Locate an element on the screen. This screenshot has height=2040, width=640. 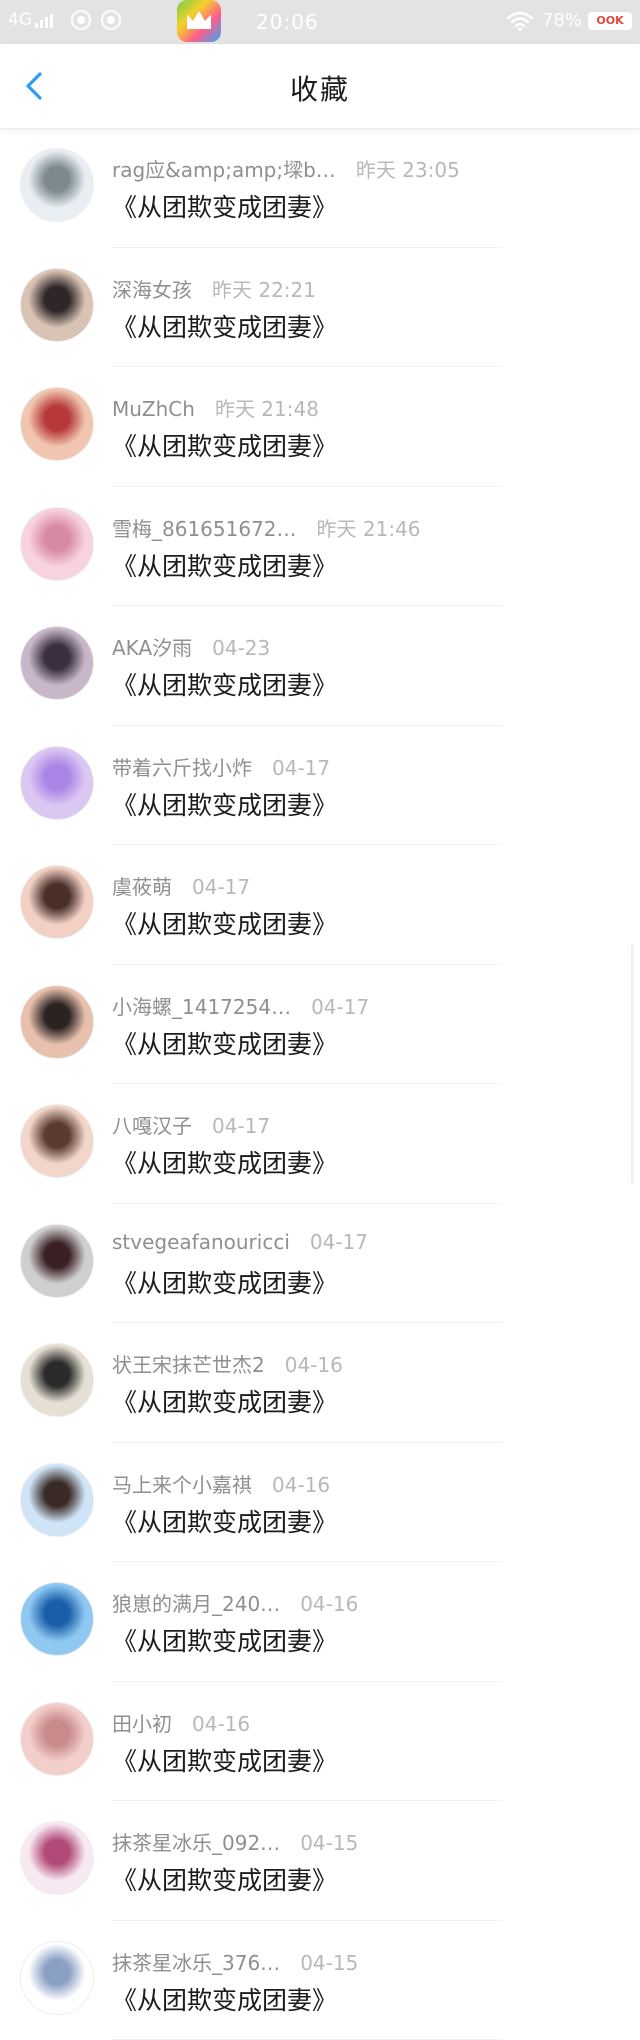
user-name: stvegeafanouricci is located at coordinates (201, 1242).